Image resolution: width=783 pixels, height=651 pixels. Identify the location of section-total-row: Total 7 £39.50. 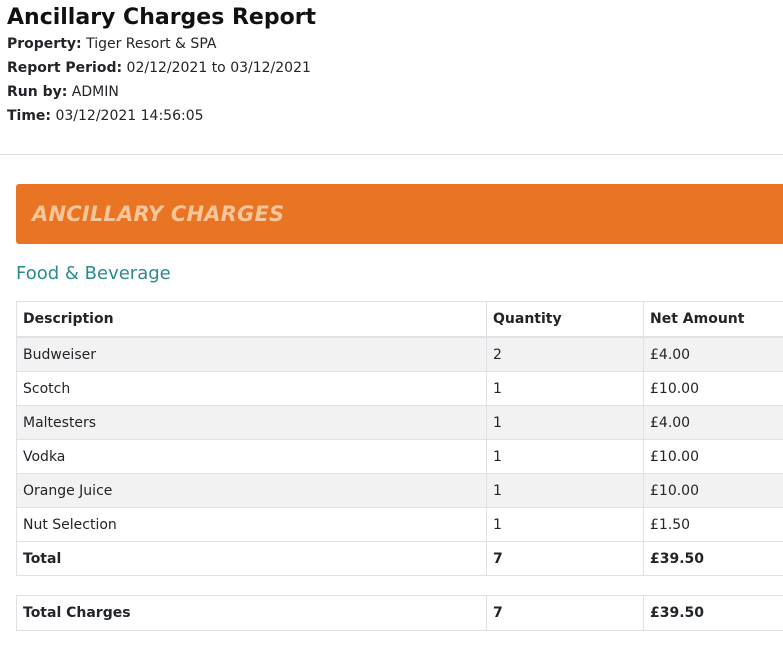
(399, 558).